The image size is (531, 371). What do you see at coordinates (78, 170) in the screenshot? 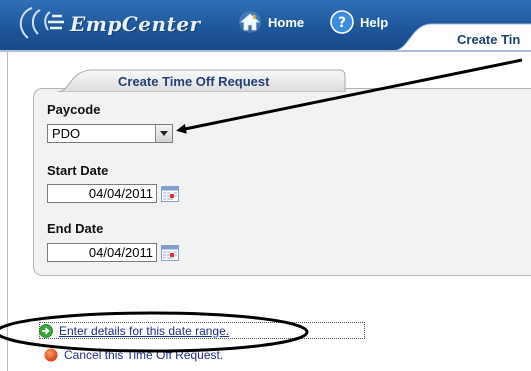
I see `start-date-label: Start Date` at bounding box center [78, 170].